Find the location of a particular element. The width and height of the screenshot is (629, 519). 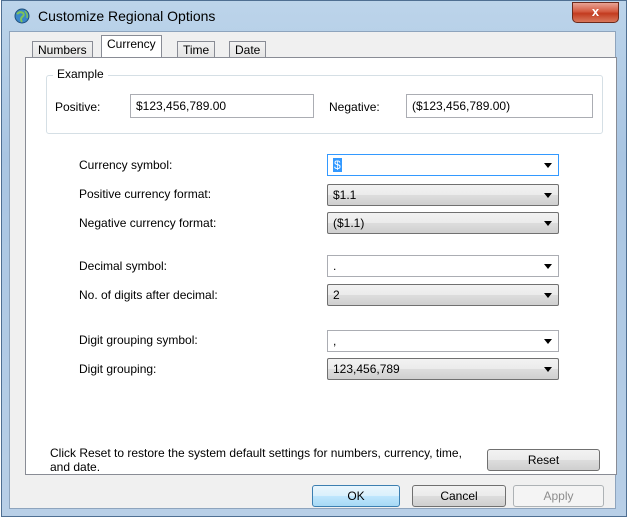

decimal-symbol-label: Decimal symbol: is located at coordinates (123, 266).